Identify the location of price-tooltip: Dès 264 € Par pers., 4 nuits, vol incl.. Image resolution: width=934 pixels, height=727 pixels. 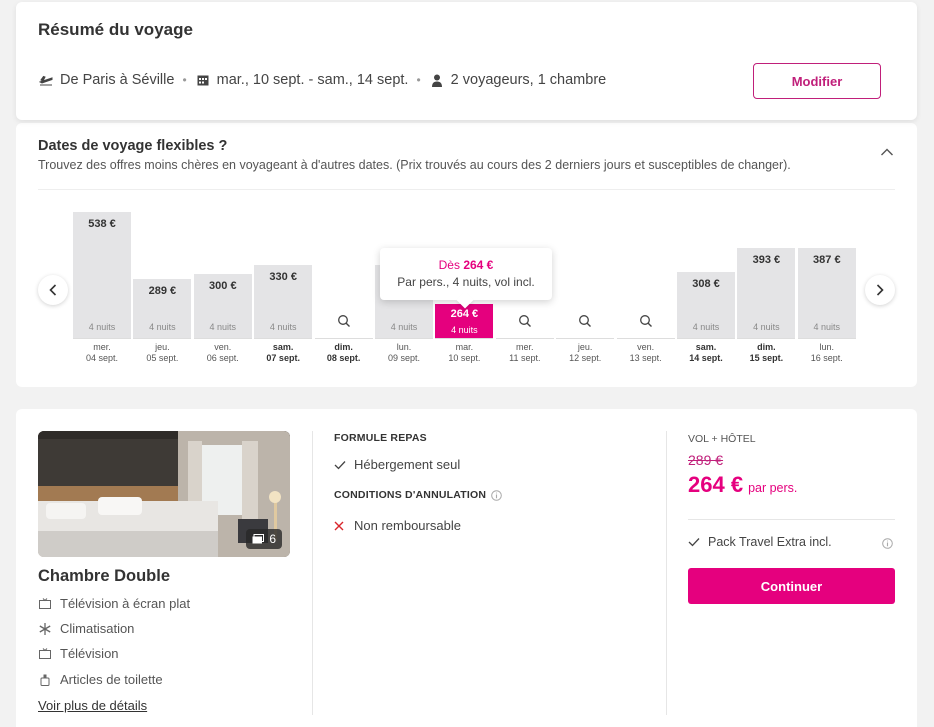
(466, 274).